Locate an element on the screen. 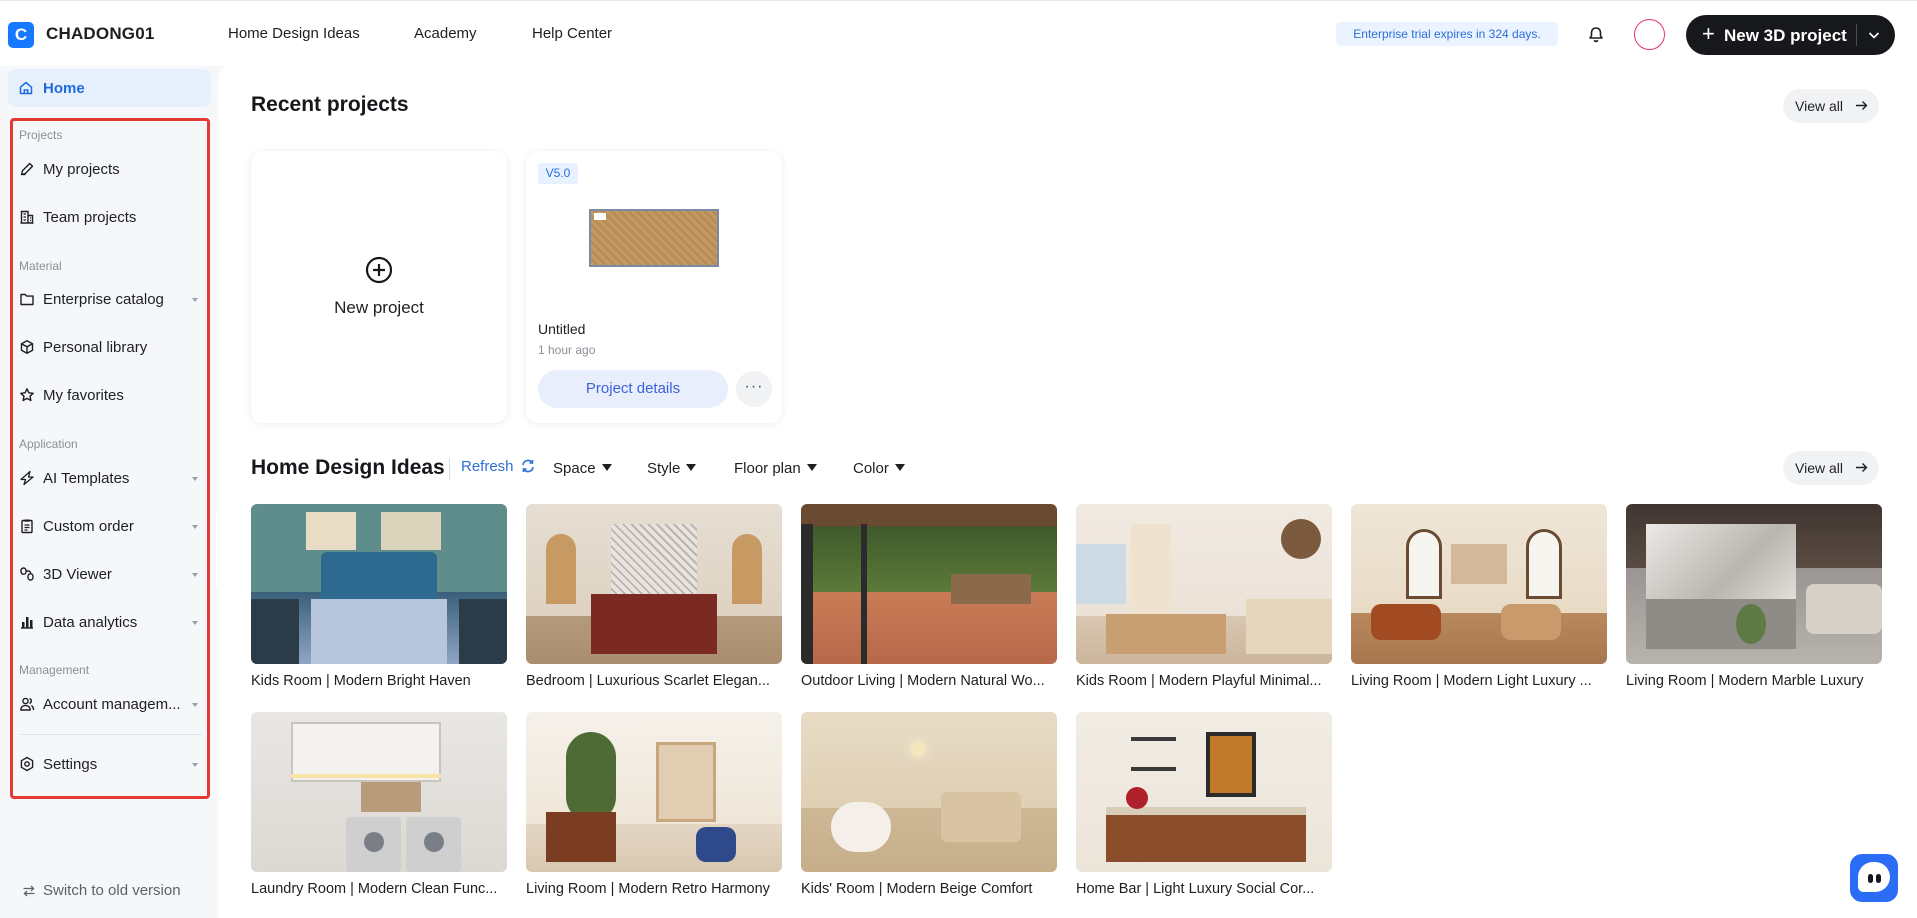 The height and width of the screenshot is (918, 1917). nav-home-design-ideas: Home Design Ideas is located at coordinates (294, 33).